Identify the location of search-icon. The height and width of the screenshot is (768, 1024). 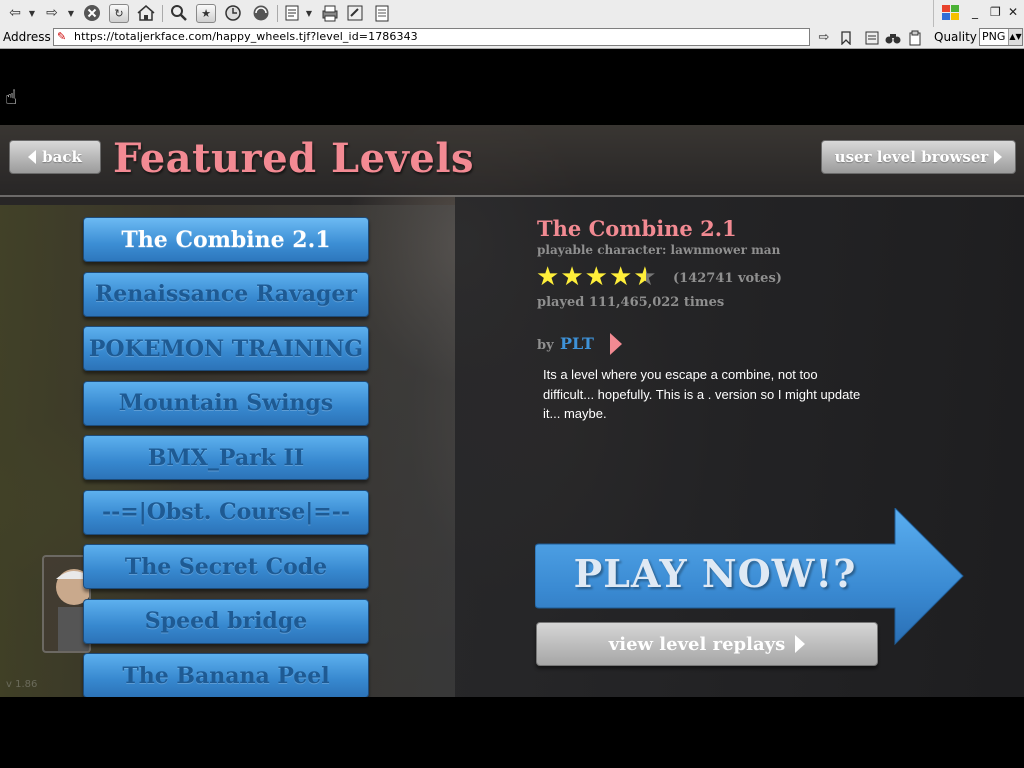
(179, 13).